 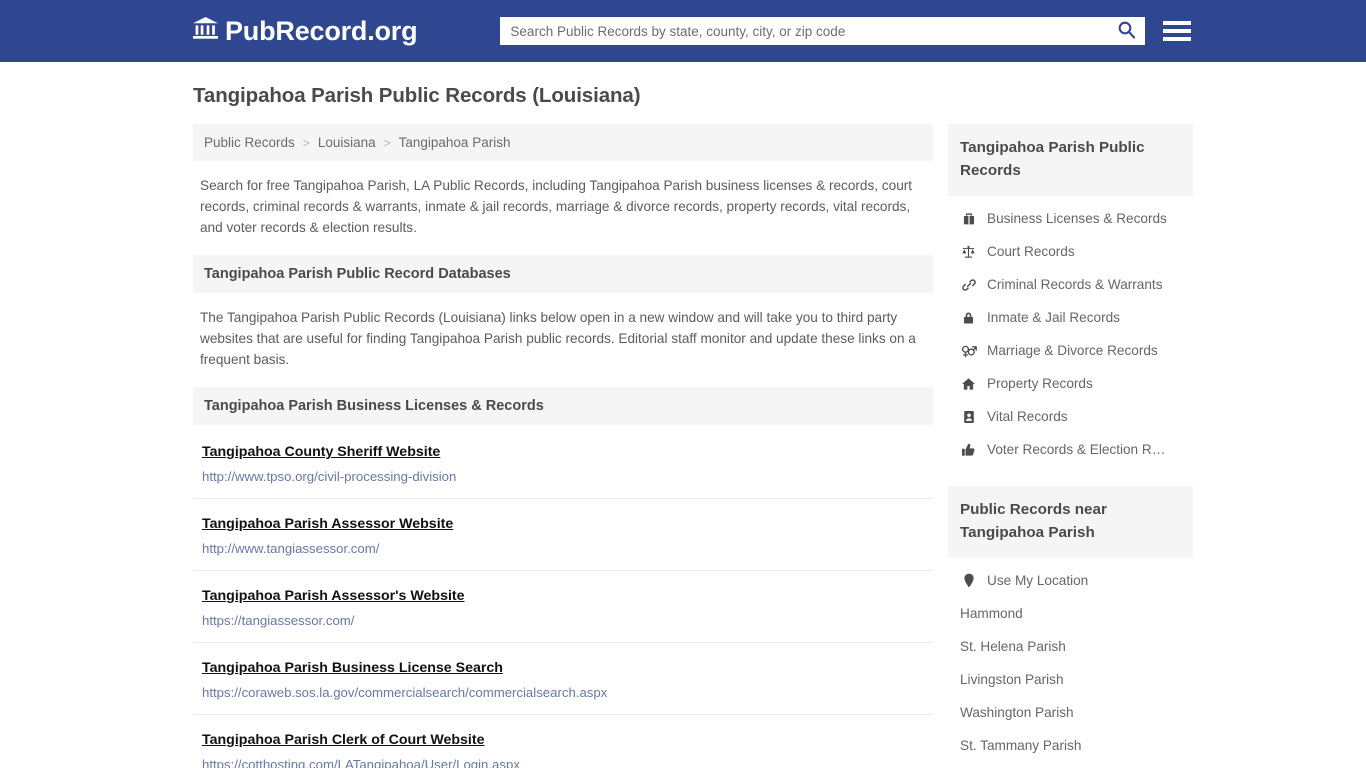 What do you see at coordinates (567, 548) in the screenshot?
I see `result-url-link: http://www.tangiassessor.com/` at bounding box center [567, 548].